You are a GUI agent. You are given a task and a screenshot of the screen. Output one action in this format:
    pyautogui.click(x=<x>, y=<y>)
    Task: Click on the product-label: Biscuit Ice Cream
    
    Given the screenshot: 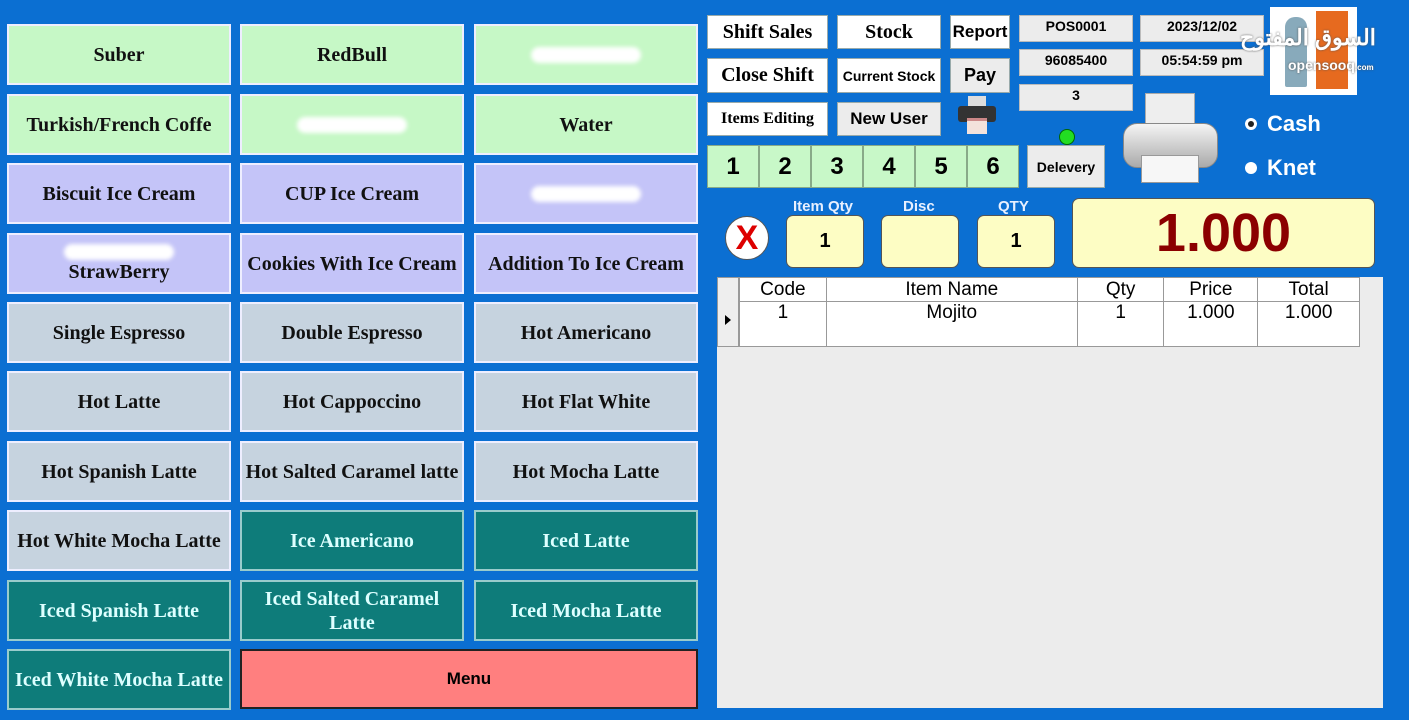 What is the action you would take?
    pyautogui.click(x=119, y=193)
    